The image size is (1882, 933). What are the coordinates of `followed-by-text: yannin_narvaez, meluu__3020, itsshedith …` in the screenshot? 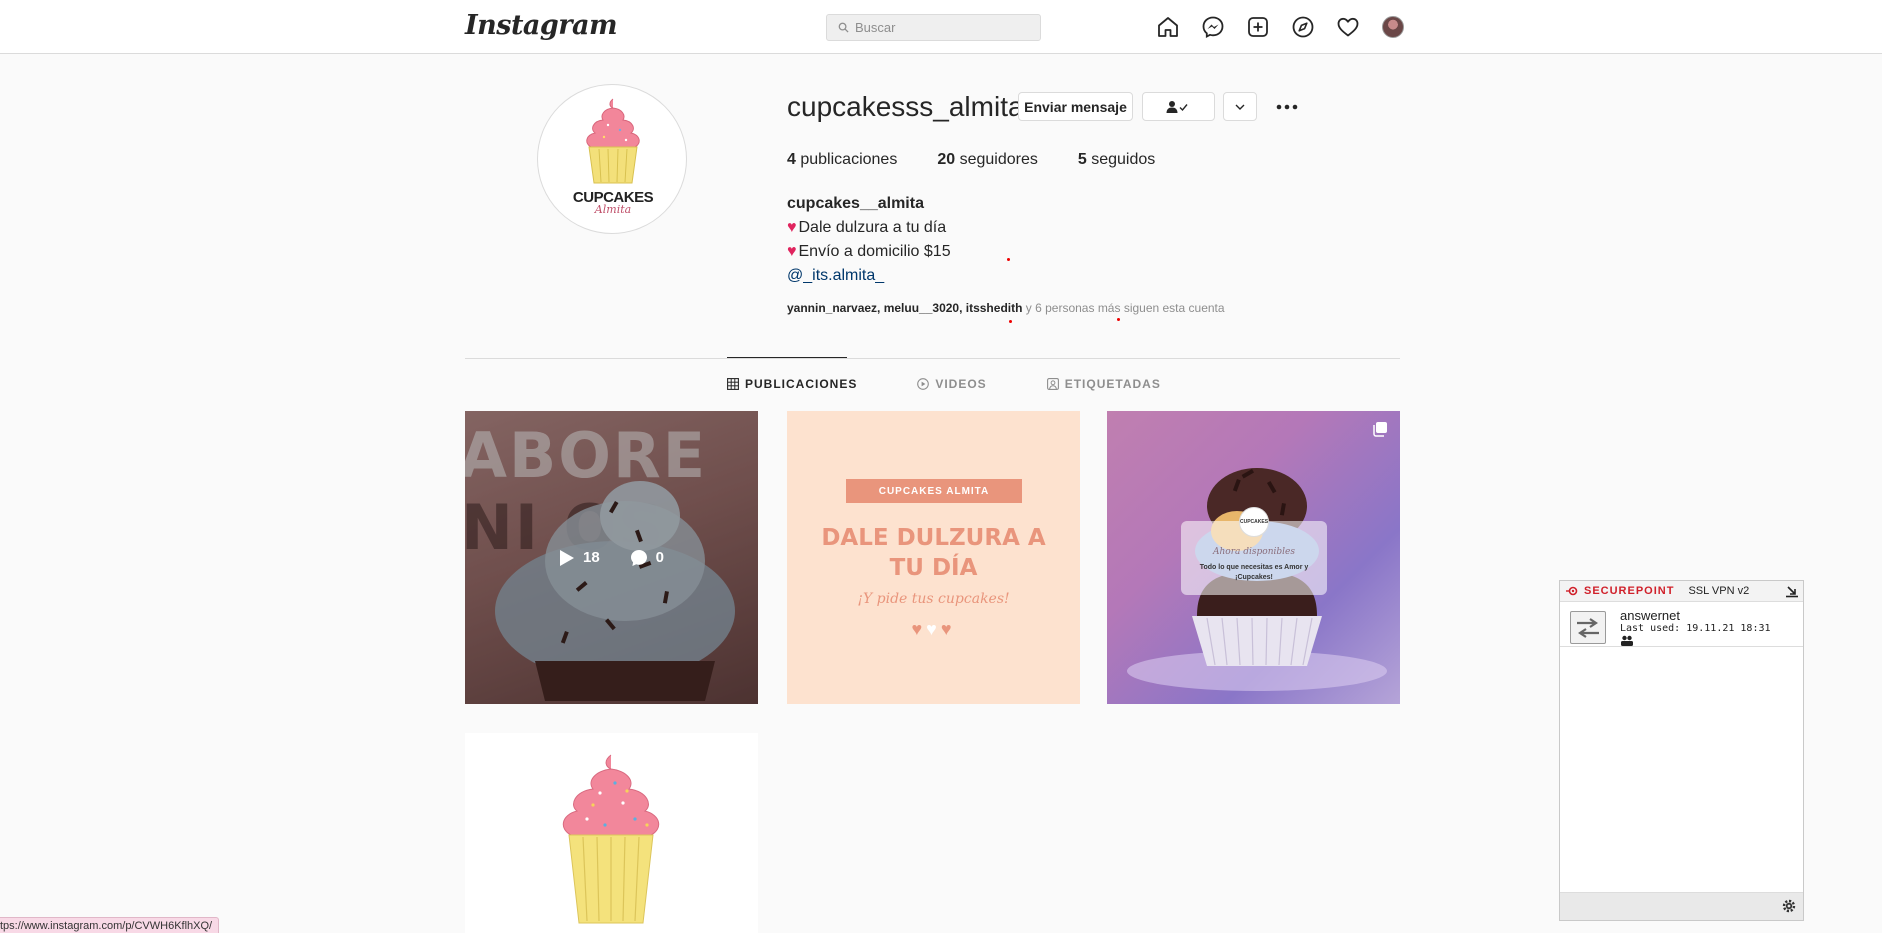 It's located at (1006, 308).